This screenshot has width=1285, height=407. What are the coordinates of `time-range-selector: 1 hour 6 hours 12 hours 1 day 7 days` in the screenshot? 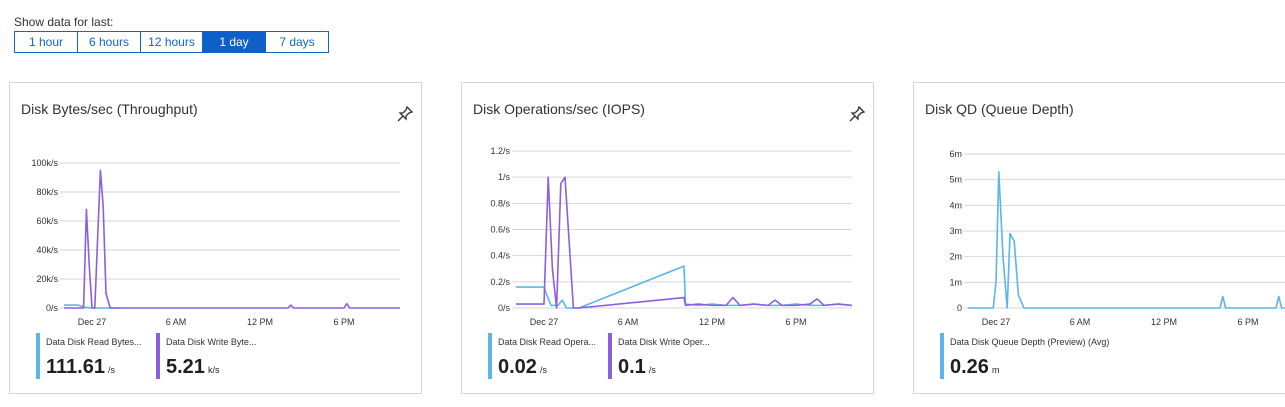 It's located at (171, 42).